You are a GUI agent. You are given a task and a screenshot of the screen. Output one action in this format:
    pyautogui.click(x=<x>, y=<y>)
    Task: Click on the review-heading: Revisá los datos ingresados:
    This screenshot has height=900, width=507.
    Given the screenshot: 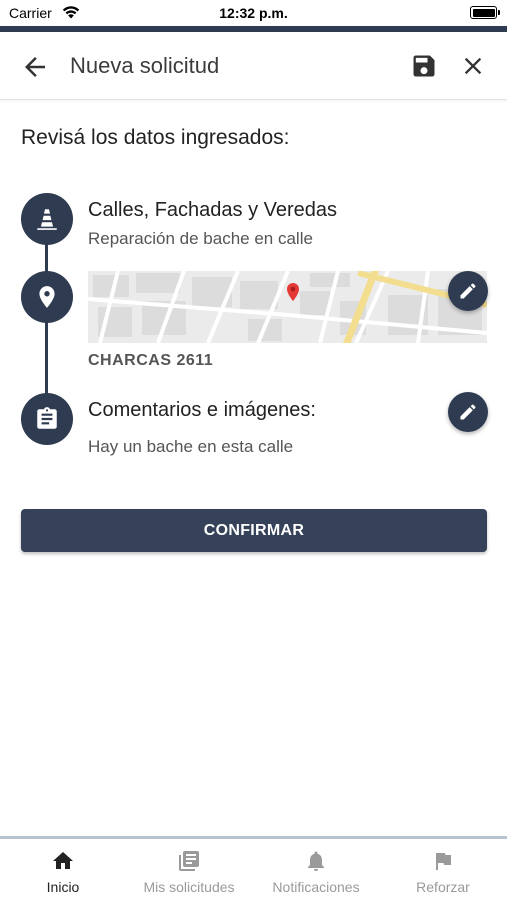 What is the action you would take?
    pyautogui.click(x=155, y=137)
    